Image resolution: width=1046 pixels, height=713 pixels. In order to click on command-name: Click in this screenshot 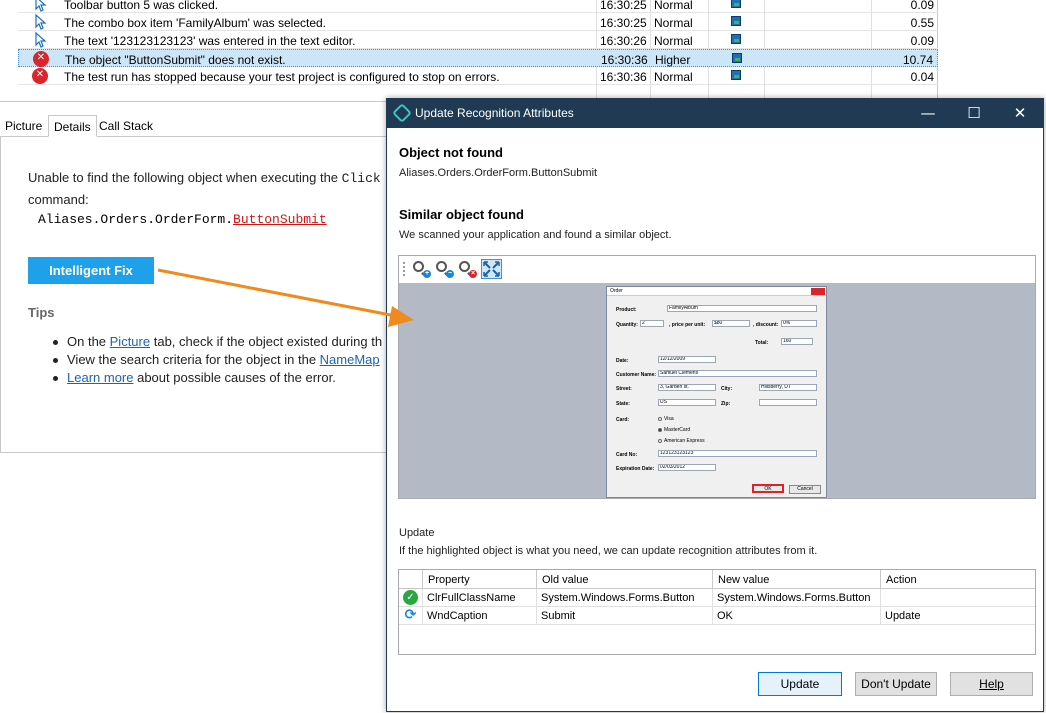, I will do `click(361, 178)`.